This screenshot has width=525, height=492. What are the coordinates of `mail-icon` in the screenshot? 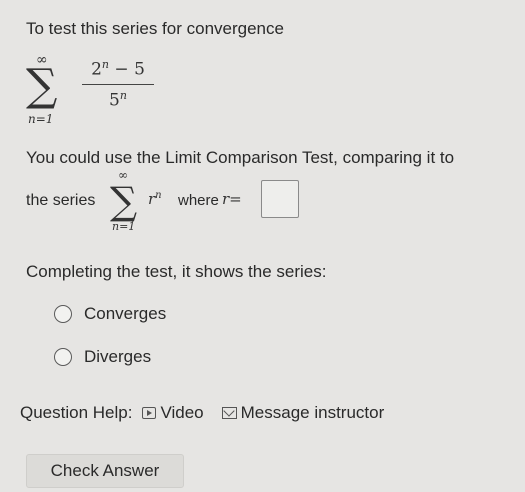 It's located at (229, 413).